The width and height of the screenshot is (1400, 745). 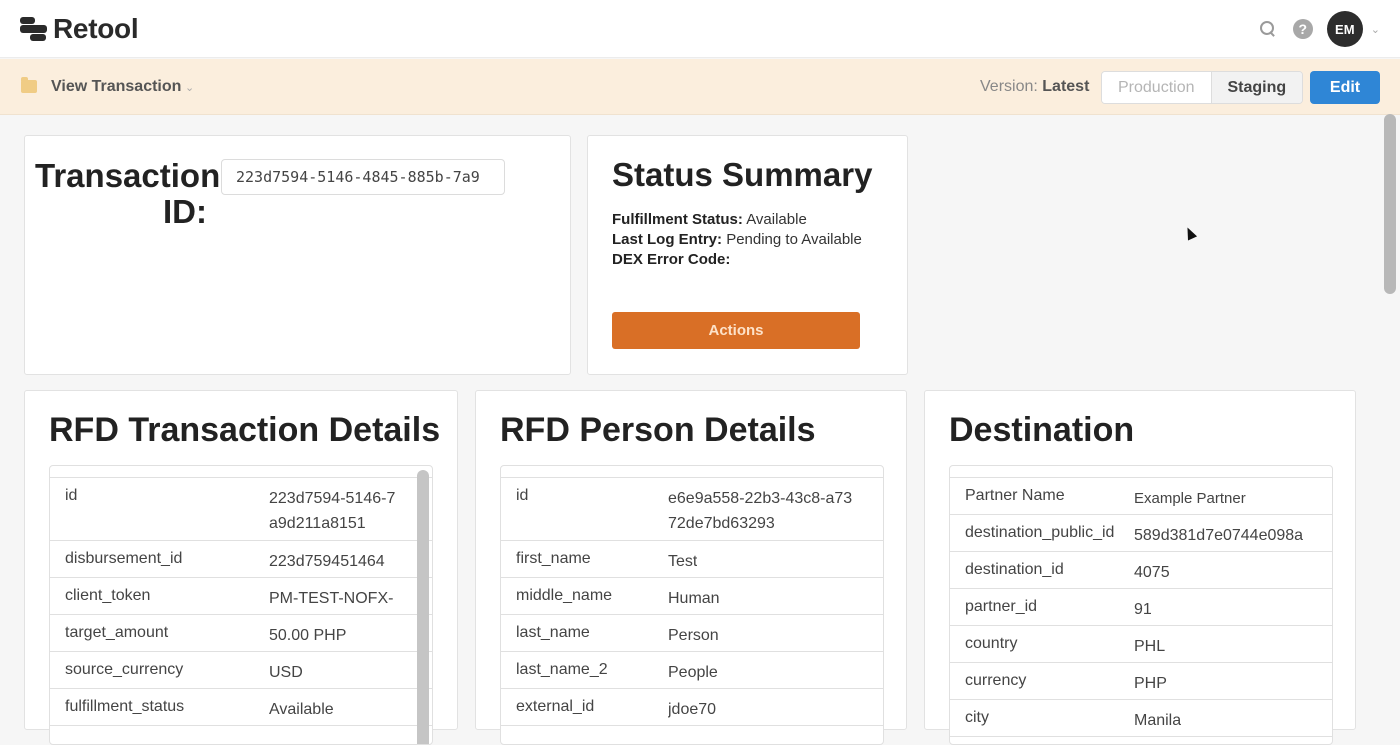 I want to click on fulfillment-status: Fulfillment Status: Available, so click(x=709, y=219).